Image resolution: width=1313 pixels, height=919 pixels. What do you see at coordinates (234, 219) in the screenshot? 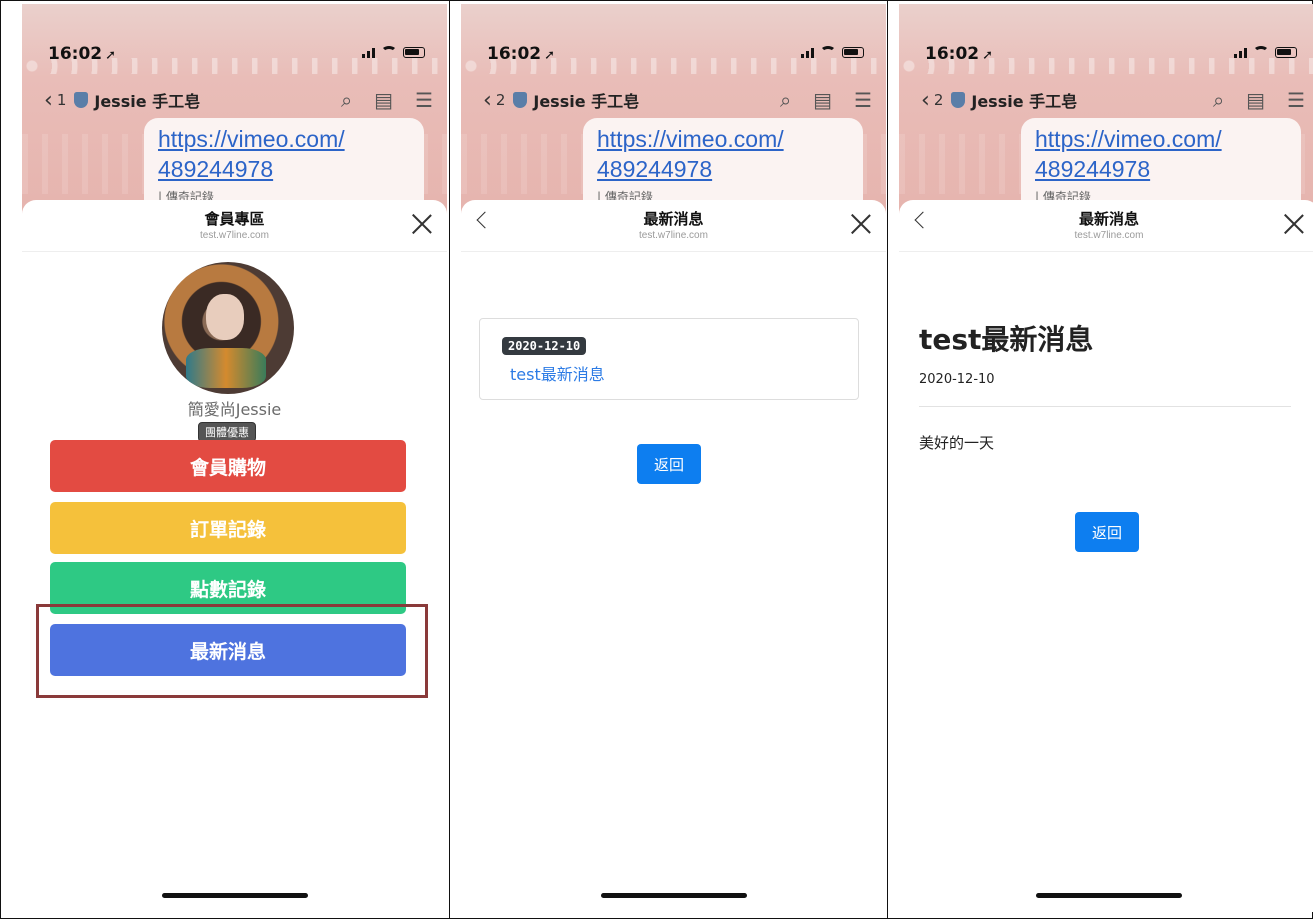
I see `sheet-title: 會員專區` at bounding box center [234, 219].